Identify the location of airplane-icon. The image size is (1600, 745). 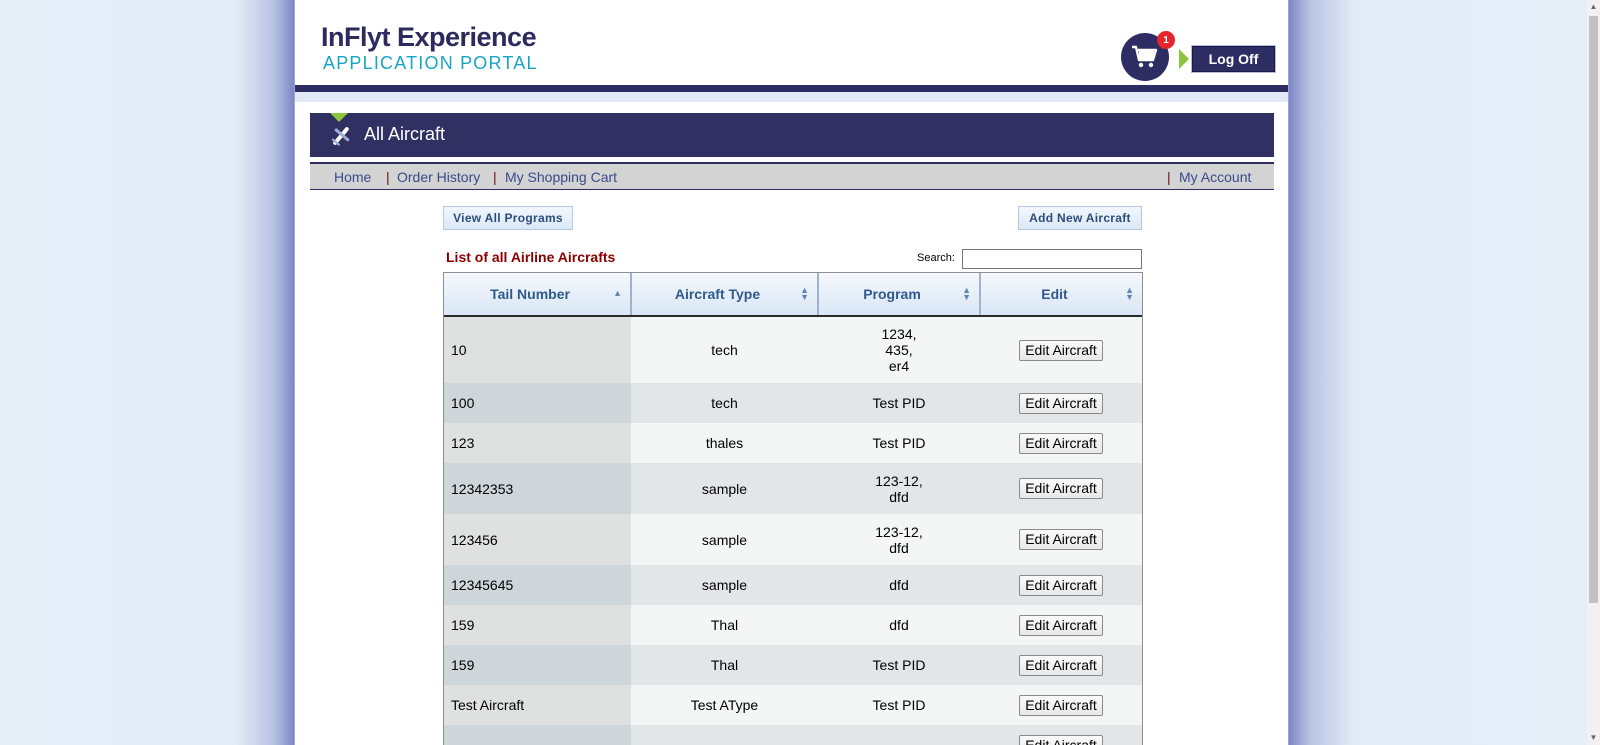
(340, 136).